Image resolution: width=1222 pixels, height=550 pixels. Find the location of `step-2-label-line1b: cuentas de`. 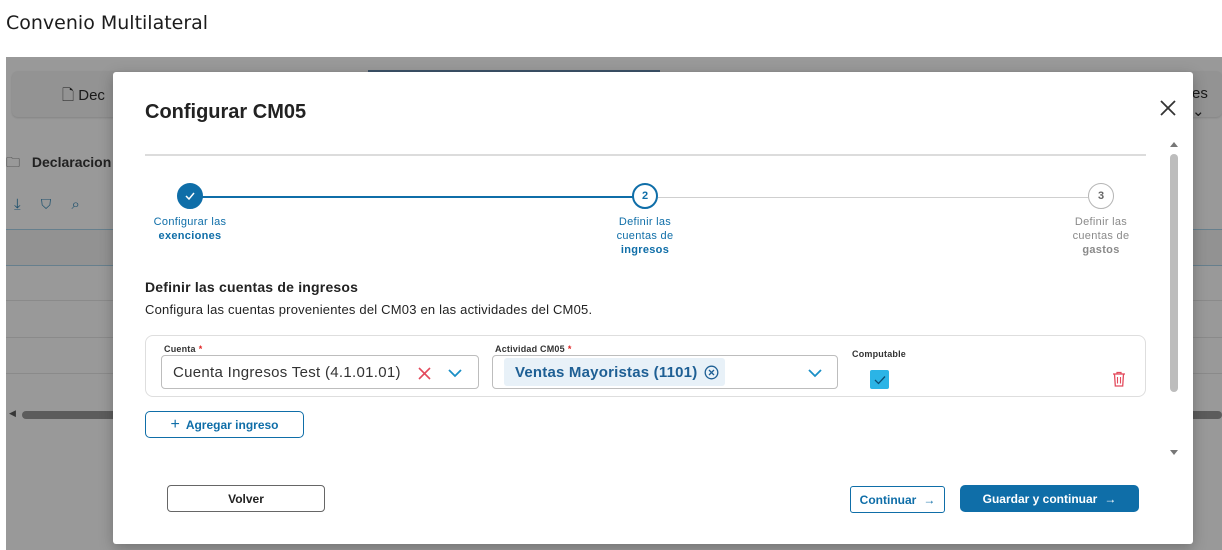

step-2-label-line1b: cuentas de is located at coordinates (645, 236).